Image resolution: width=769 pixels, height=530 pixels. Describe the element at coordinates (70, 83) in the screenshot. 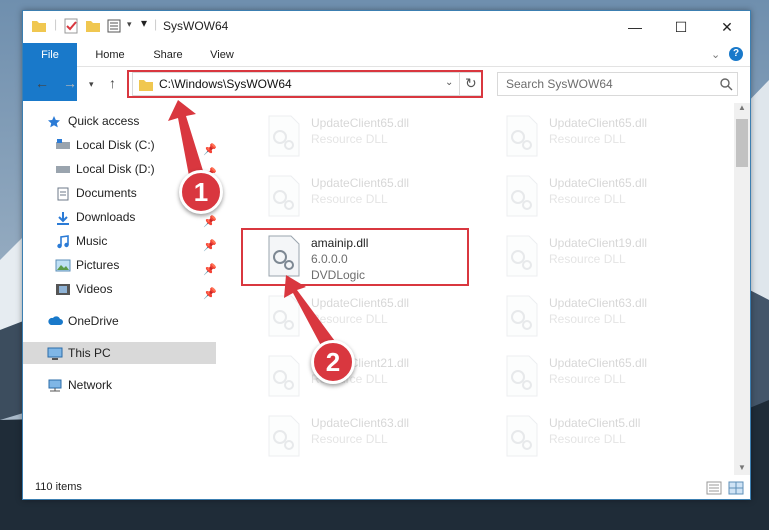

I see `forward-button: →` at that location.